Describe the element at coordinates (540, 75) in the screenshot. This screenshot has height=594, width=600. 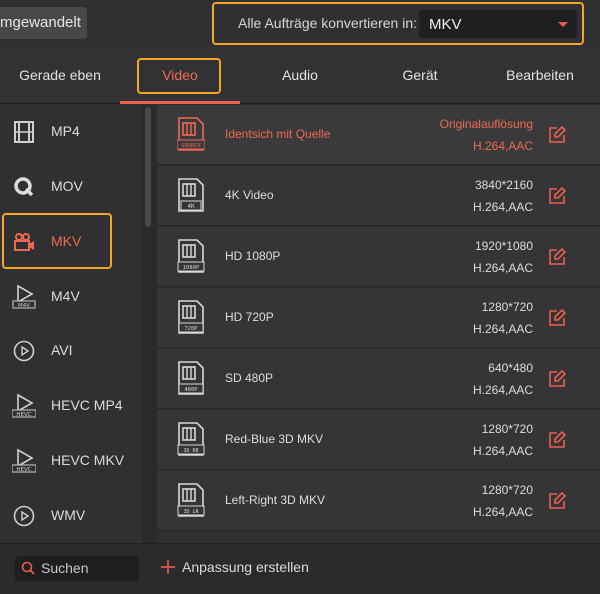
I see `tab-edit: Bearbeiten` at that location.